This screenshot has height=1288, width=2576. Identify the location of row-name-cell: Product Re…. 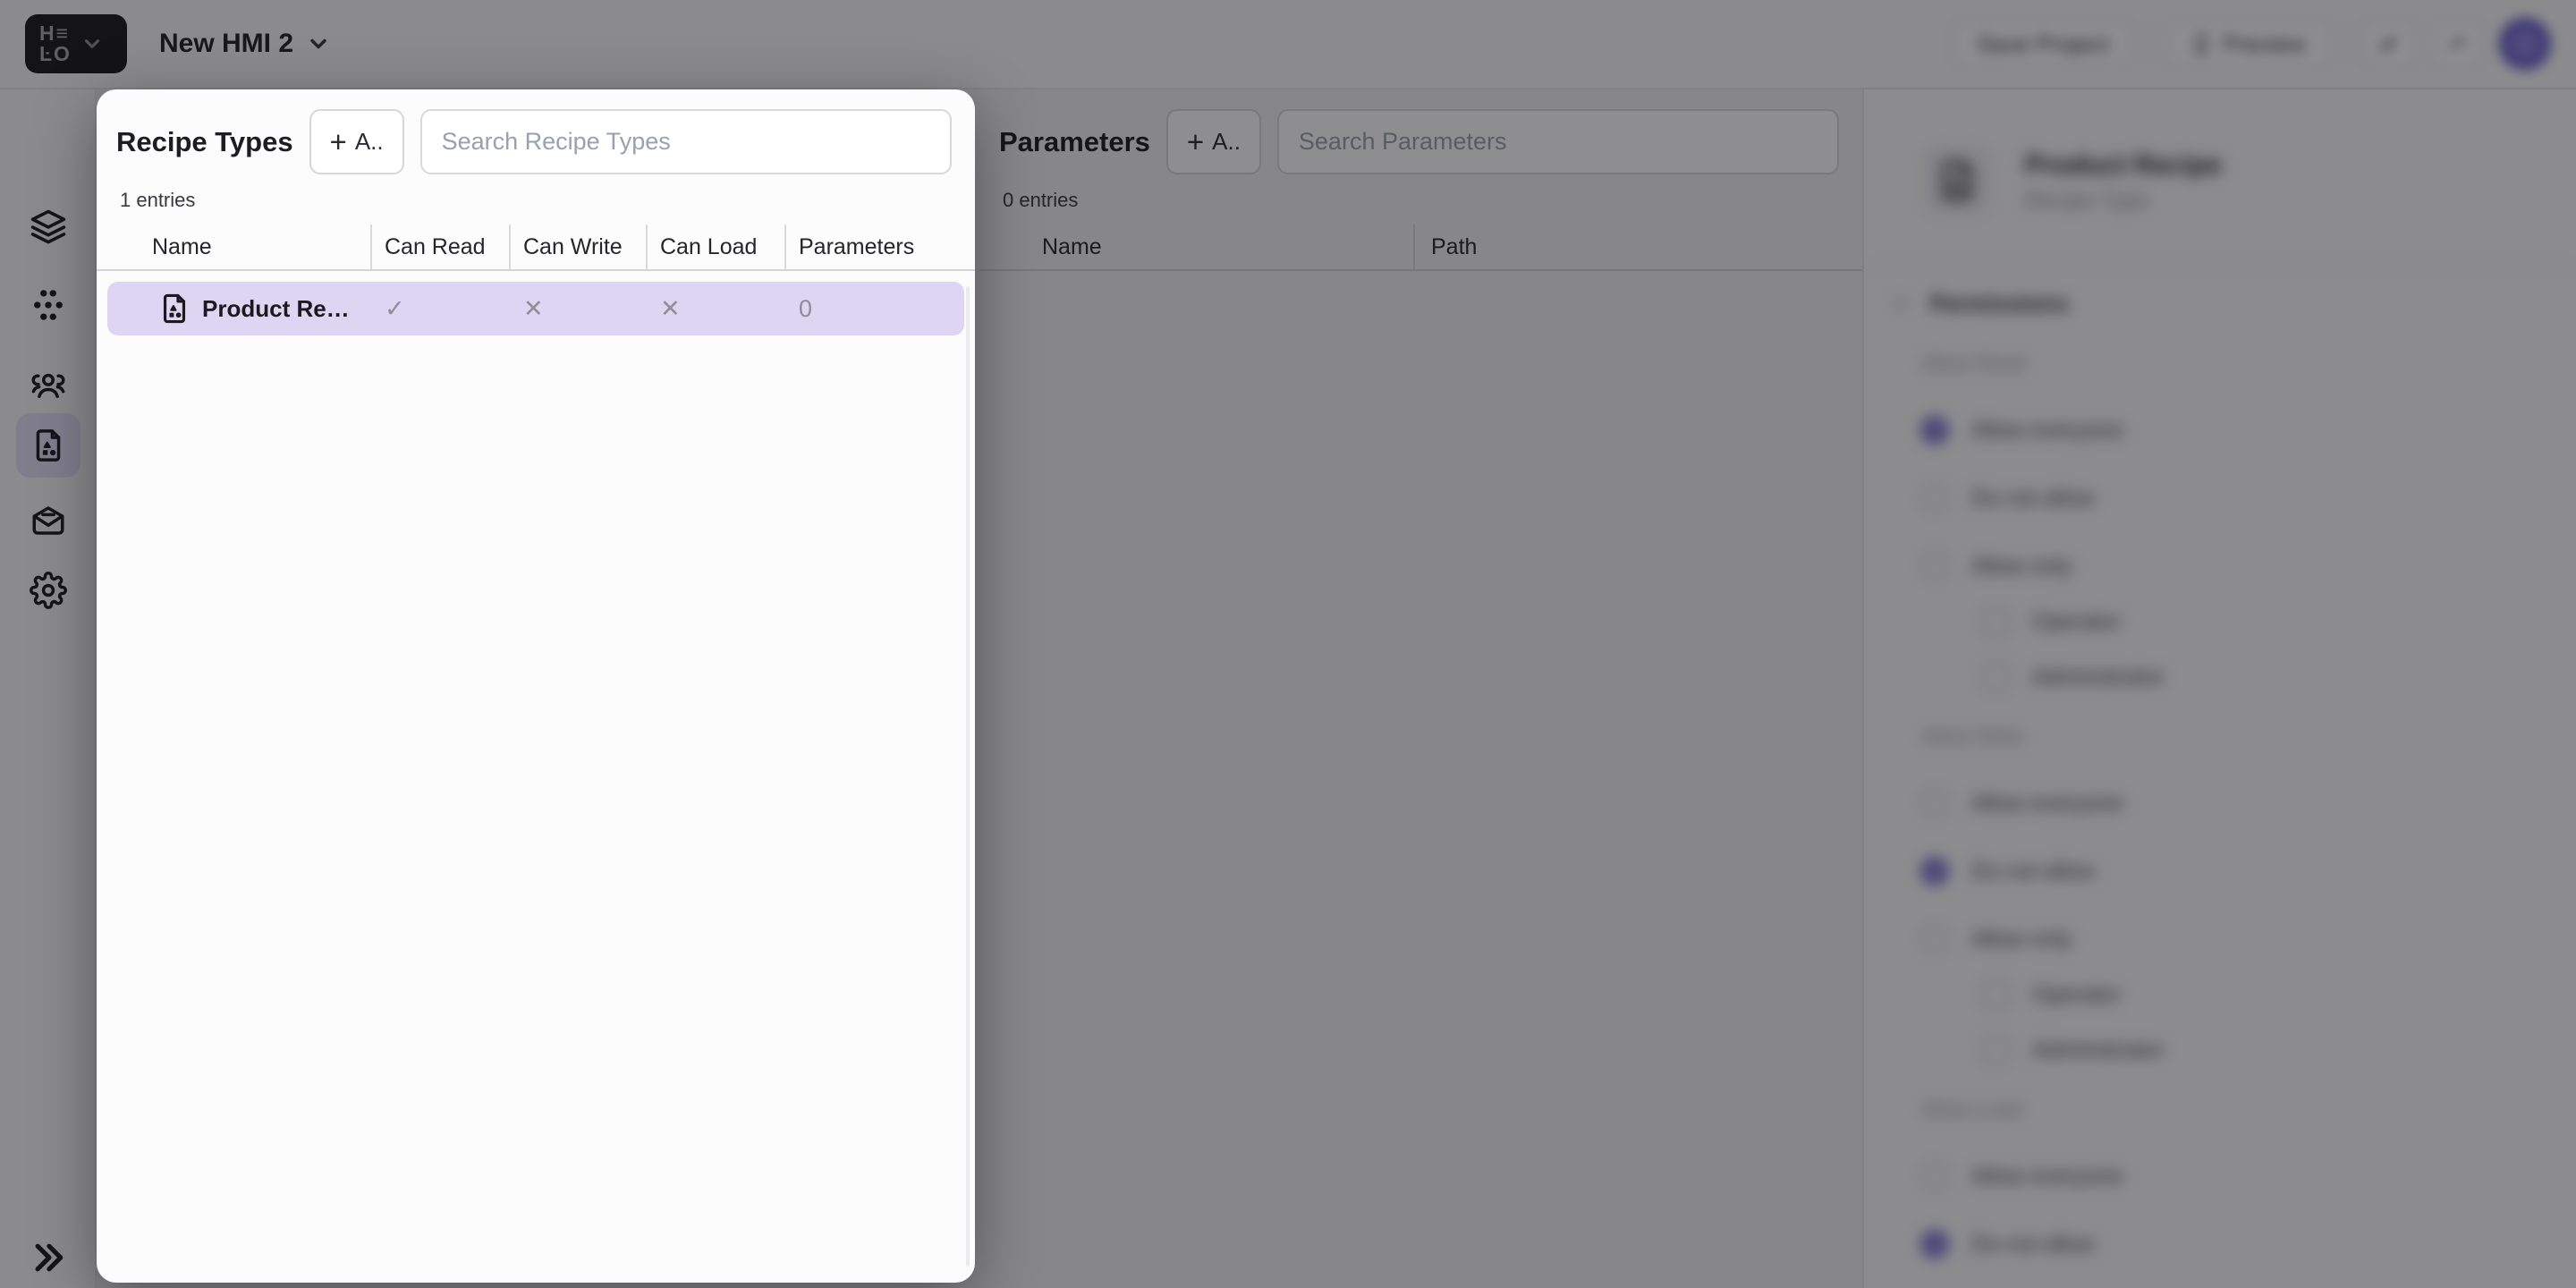
(238, 309).